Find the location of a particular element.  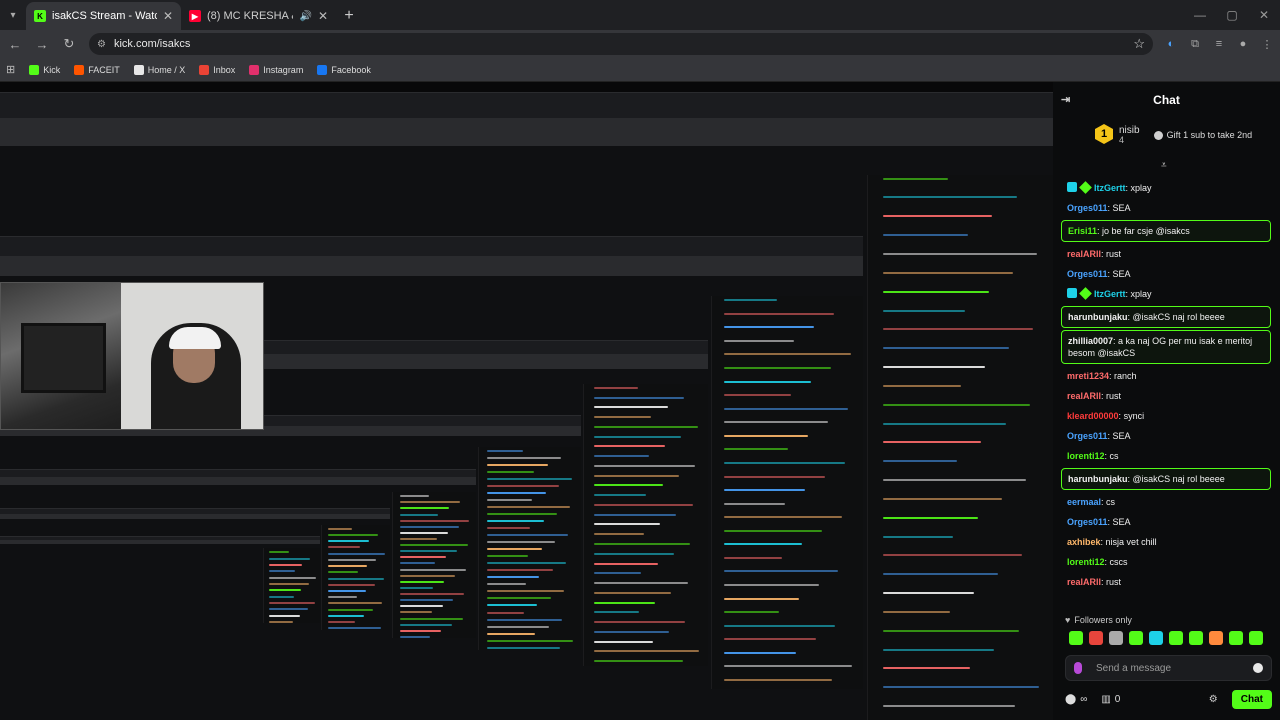

media-icon: ≡ is located at coordinates (1219, 44).